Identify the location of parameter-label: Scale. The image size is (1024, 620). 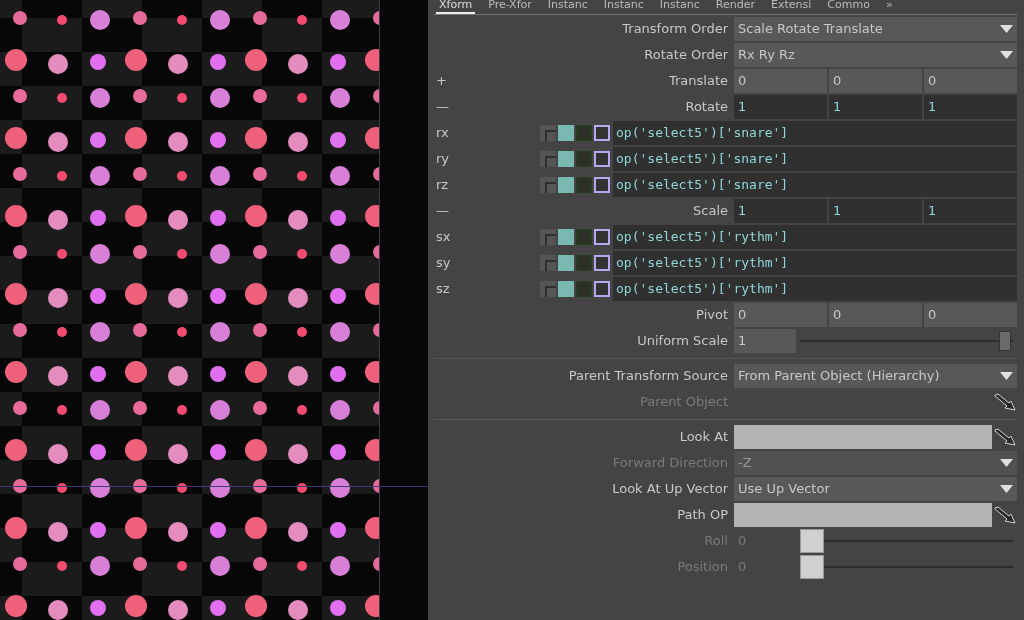
(710, 211).